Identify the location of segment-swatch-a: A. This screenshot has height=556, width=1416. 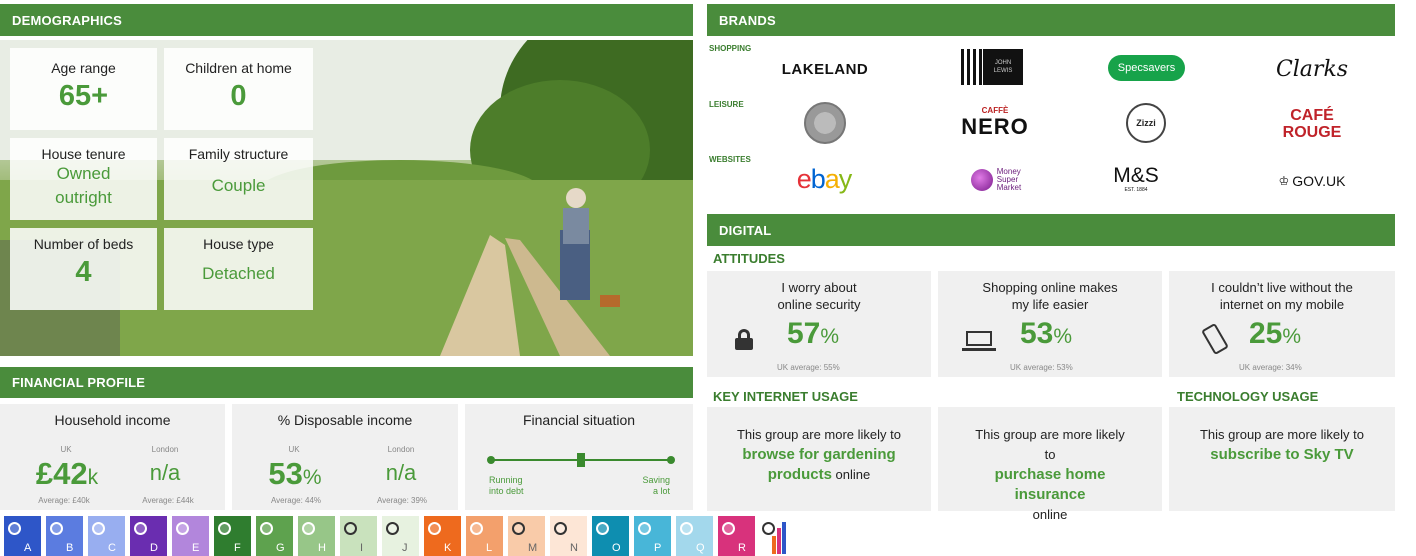
(22, 536).